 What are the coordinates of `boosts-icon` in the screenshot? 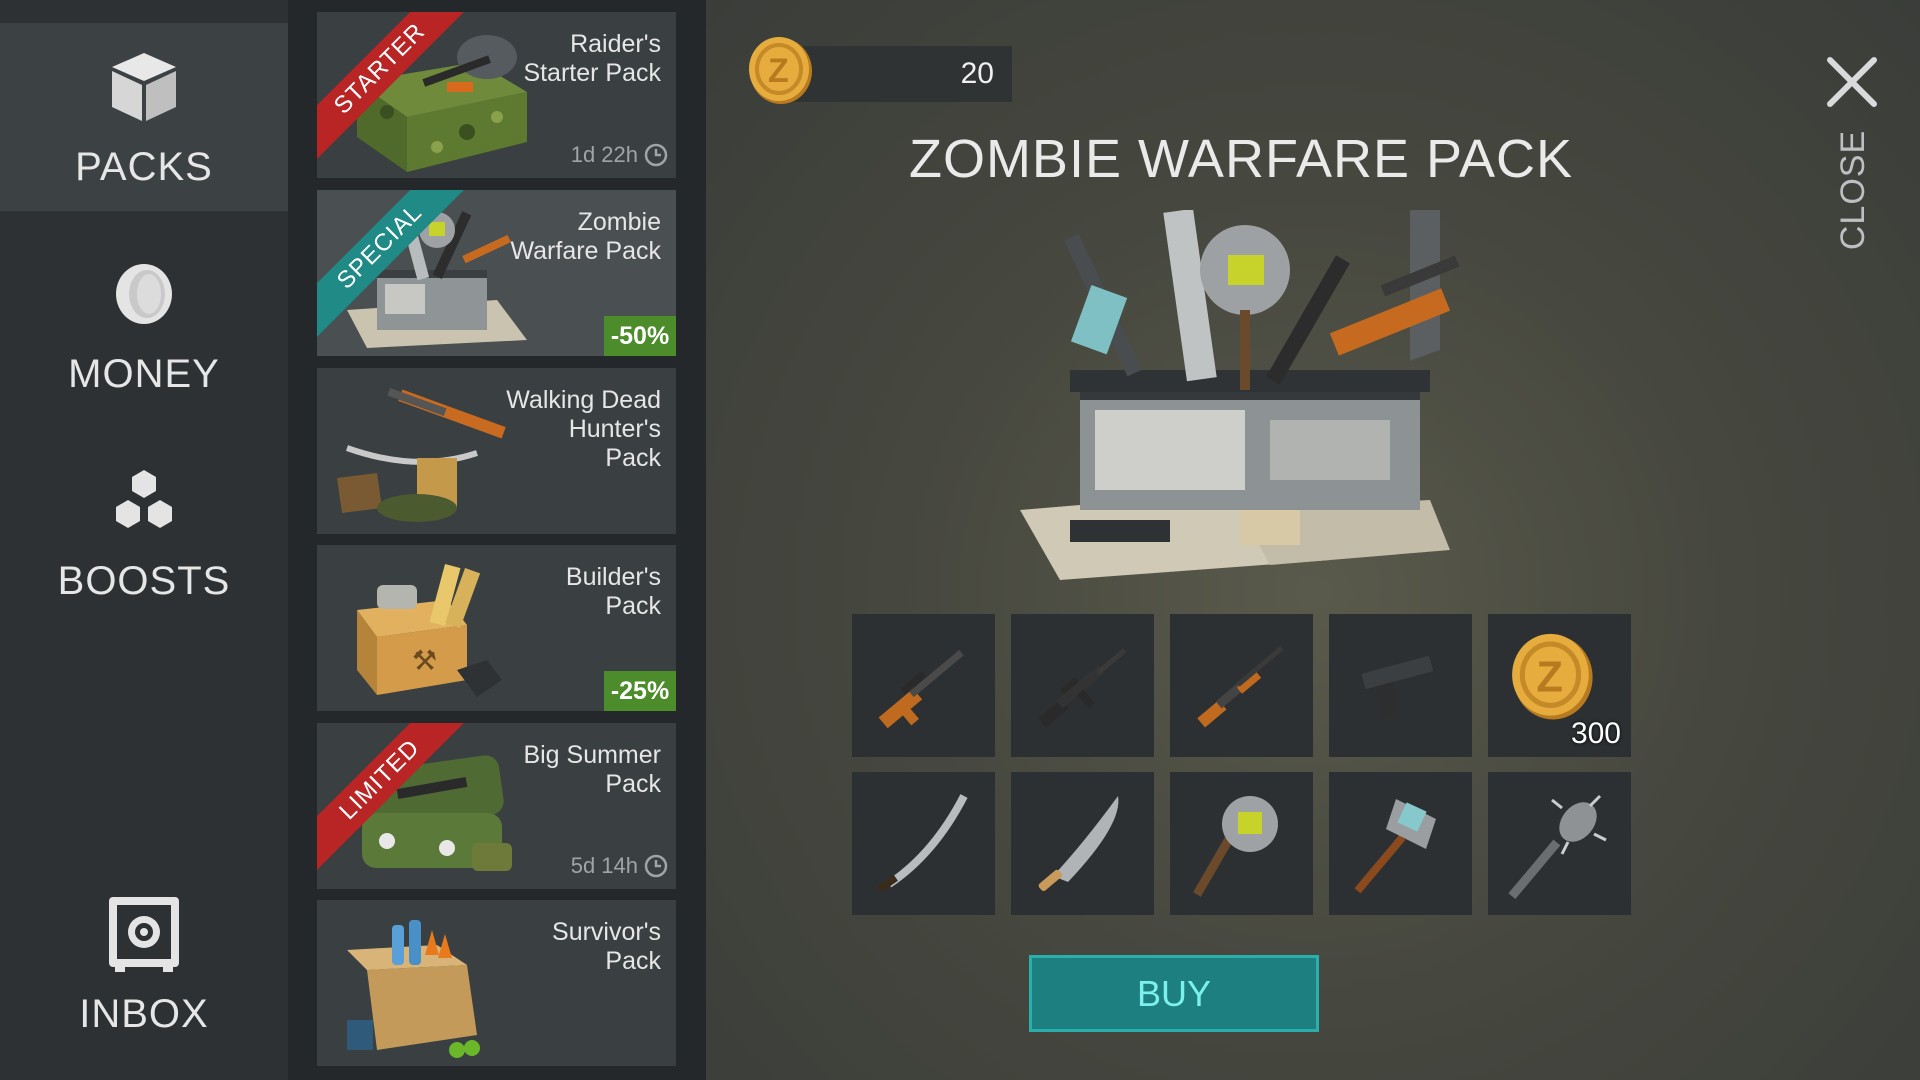 It's located at (144, 501).